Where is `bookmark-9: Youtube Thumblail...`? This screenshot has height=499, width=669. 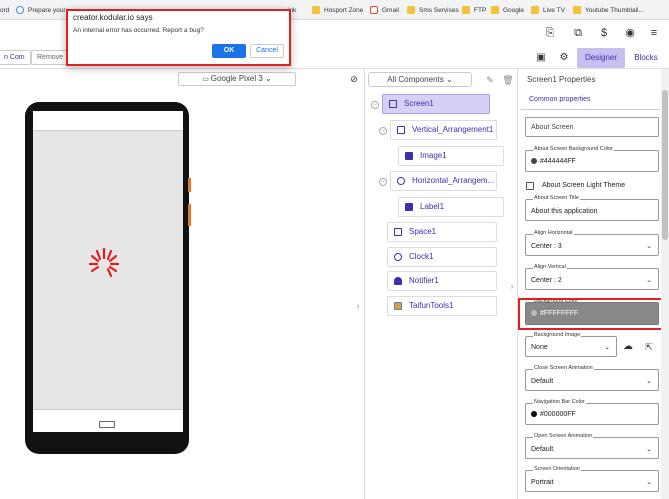
bookmark-9: Youtube Thumblail... is located at coordinates (608, 9).